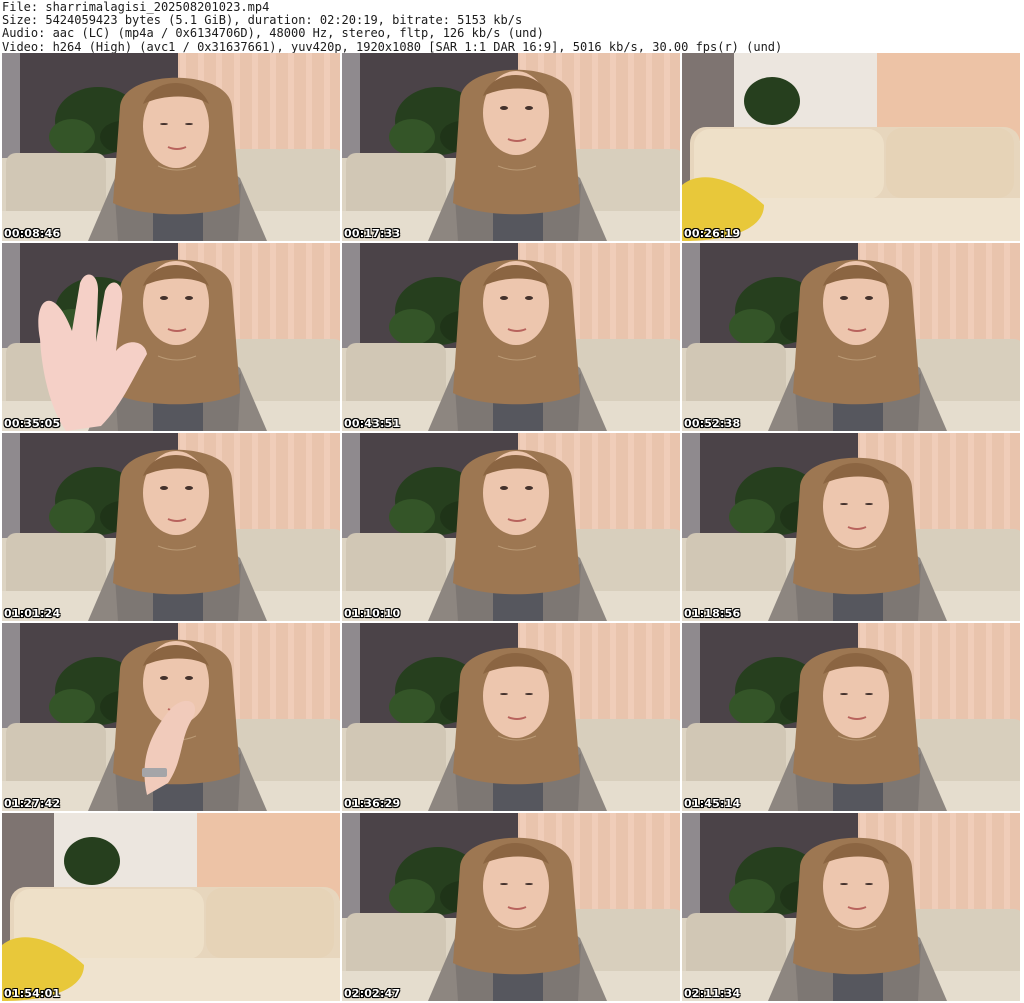  I want to click on timestamp-label: 01:36:29, so click(372, 803).